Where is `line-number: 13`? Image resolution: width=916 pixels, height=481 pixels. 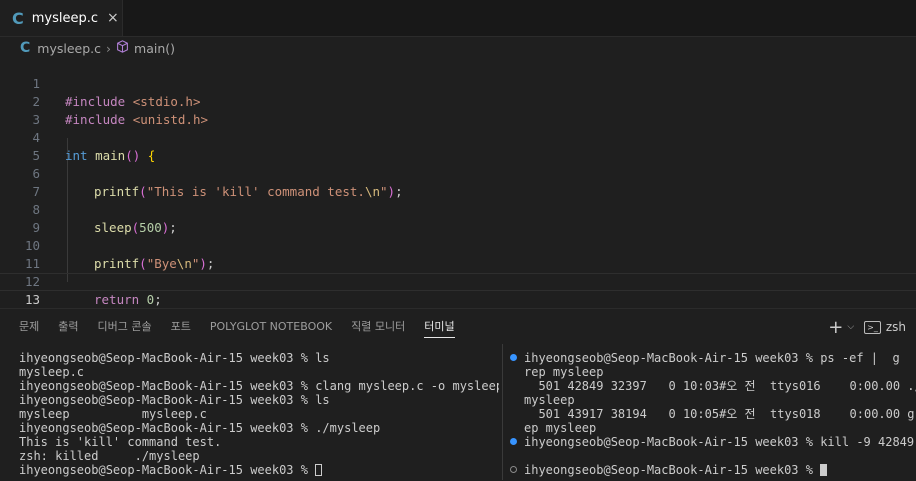
line-number: 13 is located at coordinates (32, 299).